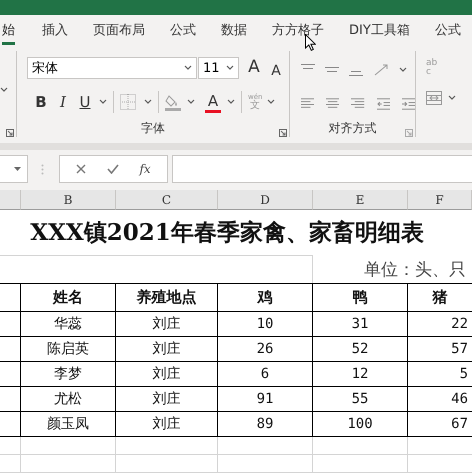  What do you see at coordinates (409, 104) in the screenshot?
I see `increase-indent-icon` at bounding box center [409, 104].